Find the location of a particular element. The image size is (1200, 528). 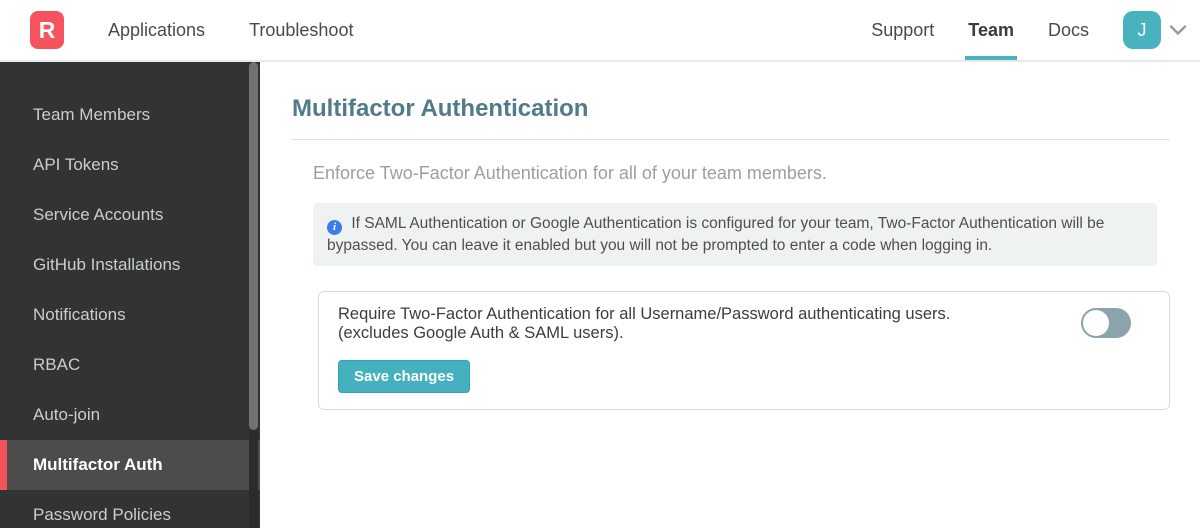

sidebar-item-team-members: Team Members is located at coordinates (130, 115).